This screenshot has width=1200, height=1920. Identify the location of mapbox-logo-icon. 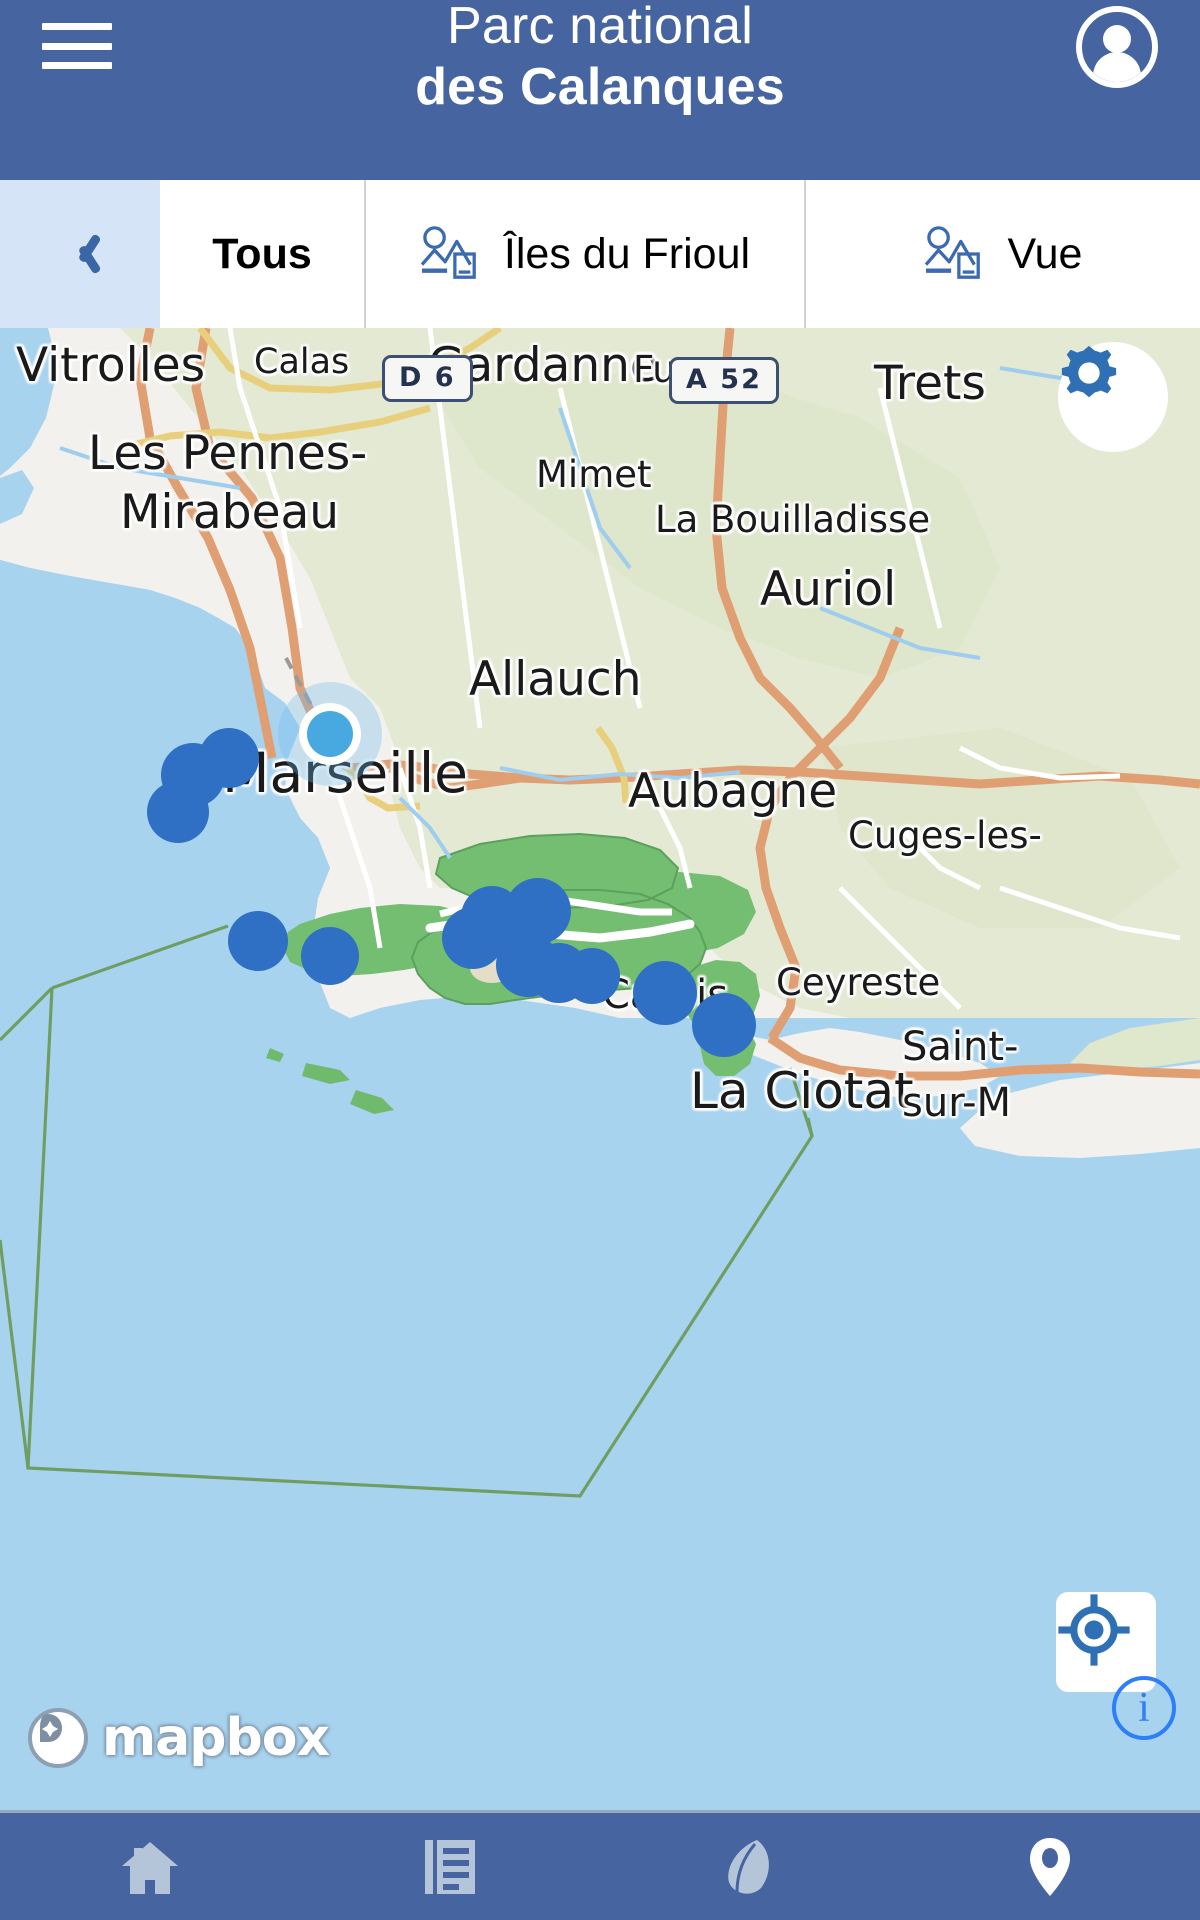
(58, 1738).